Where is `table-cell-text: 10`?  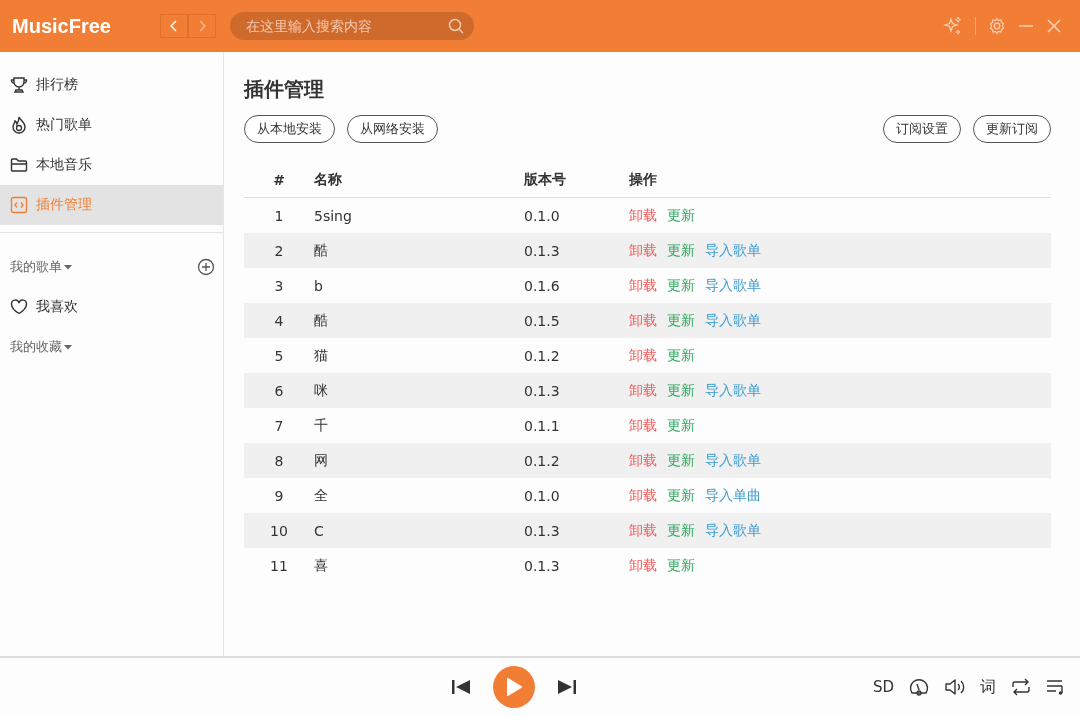
table-cell-text: 10 is located at coordinates (279, 530).